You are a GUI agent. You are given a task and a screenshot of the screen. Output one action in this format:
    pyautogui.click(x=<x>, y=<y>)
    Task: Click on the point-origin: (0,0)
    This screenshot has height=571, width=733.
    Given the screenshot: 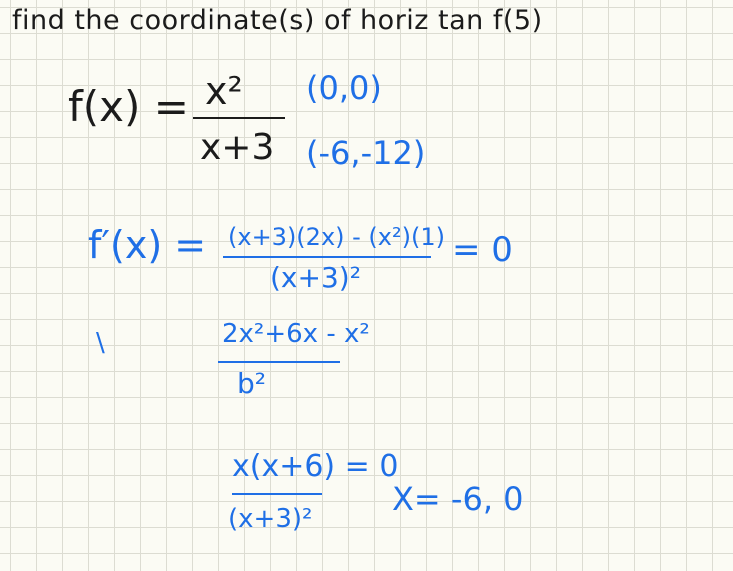 What is the action you would take?
    pyautogui.click(x=344, y=88)
    